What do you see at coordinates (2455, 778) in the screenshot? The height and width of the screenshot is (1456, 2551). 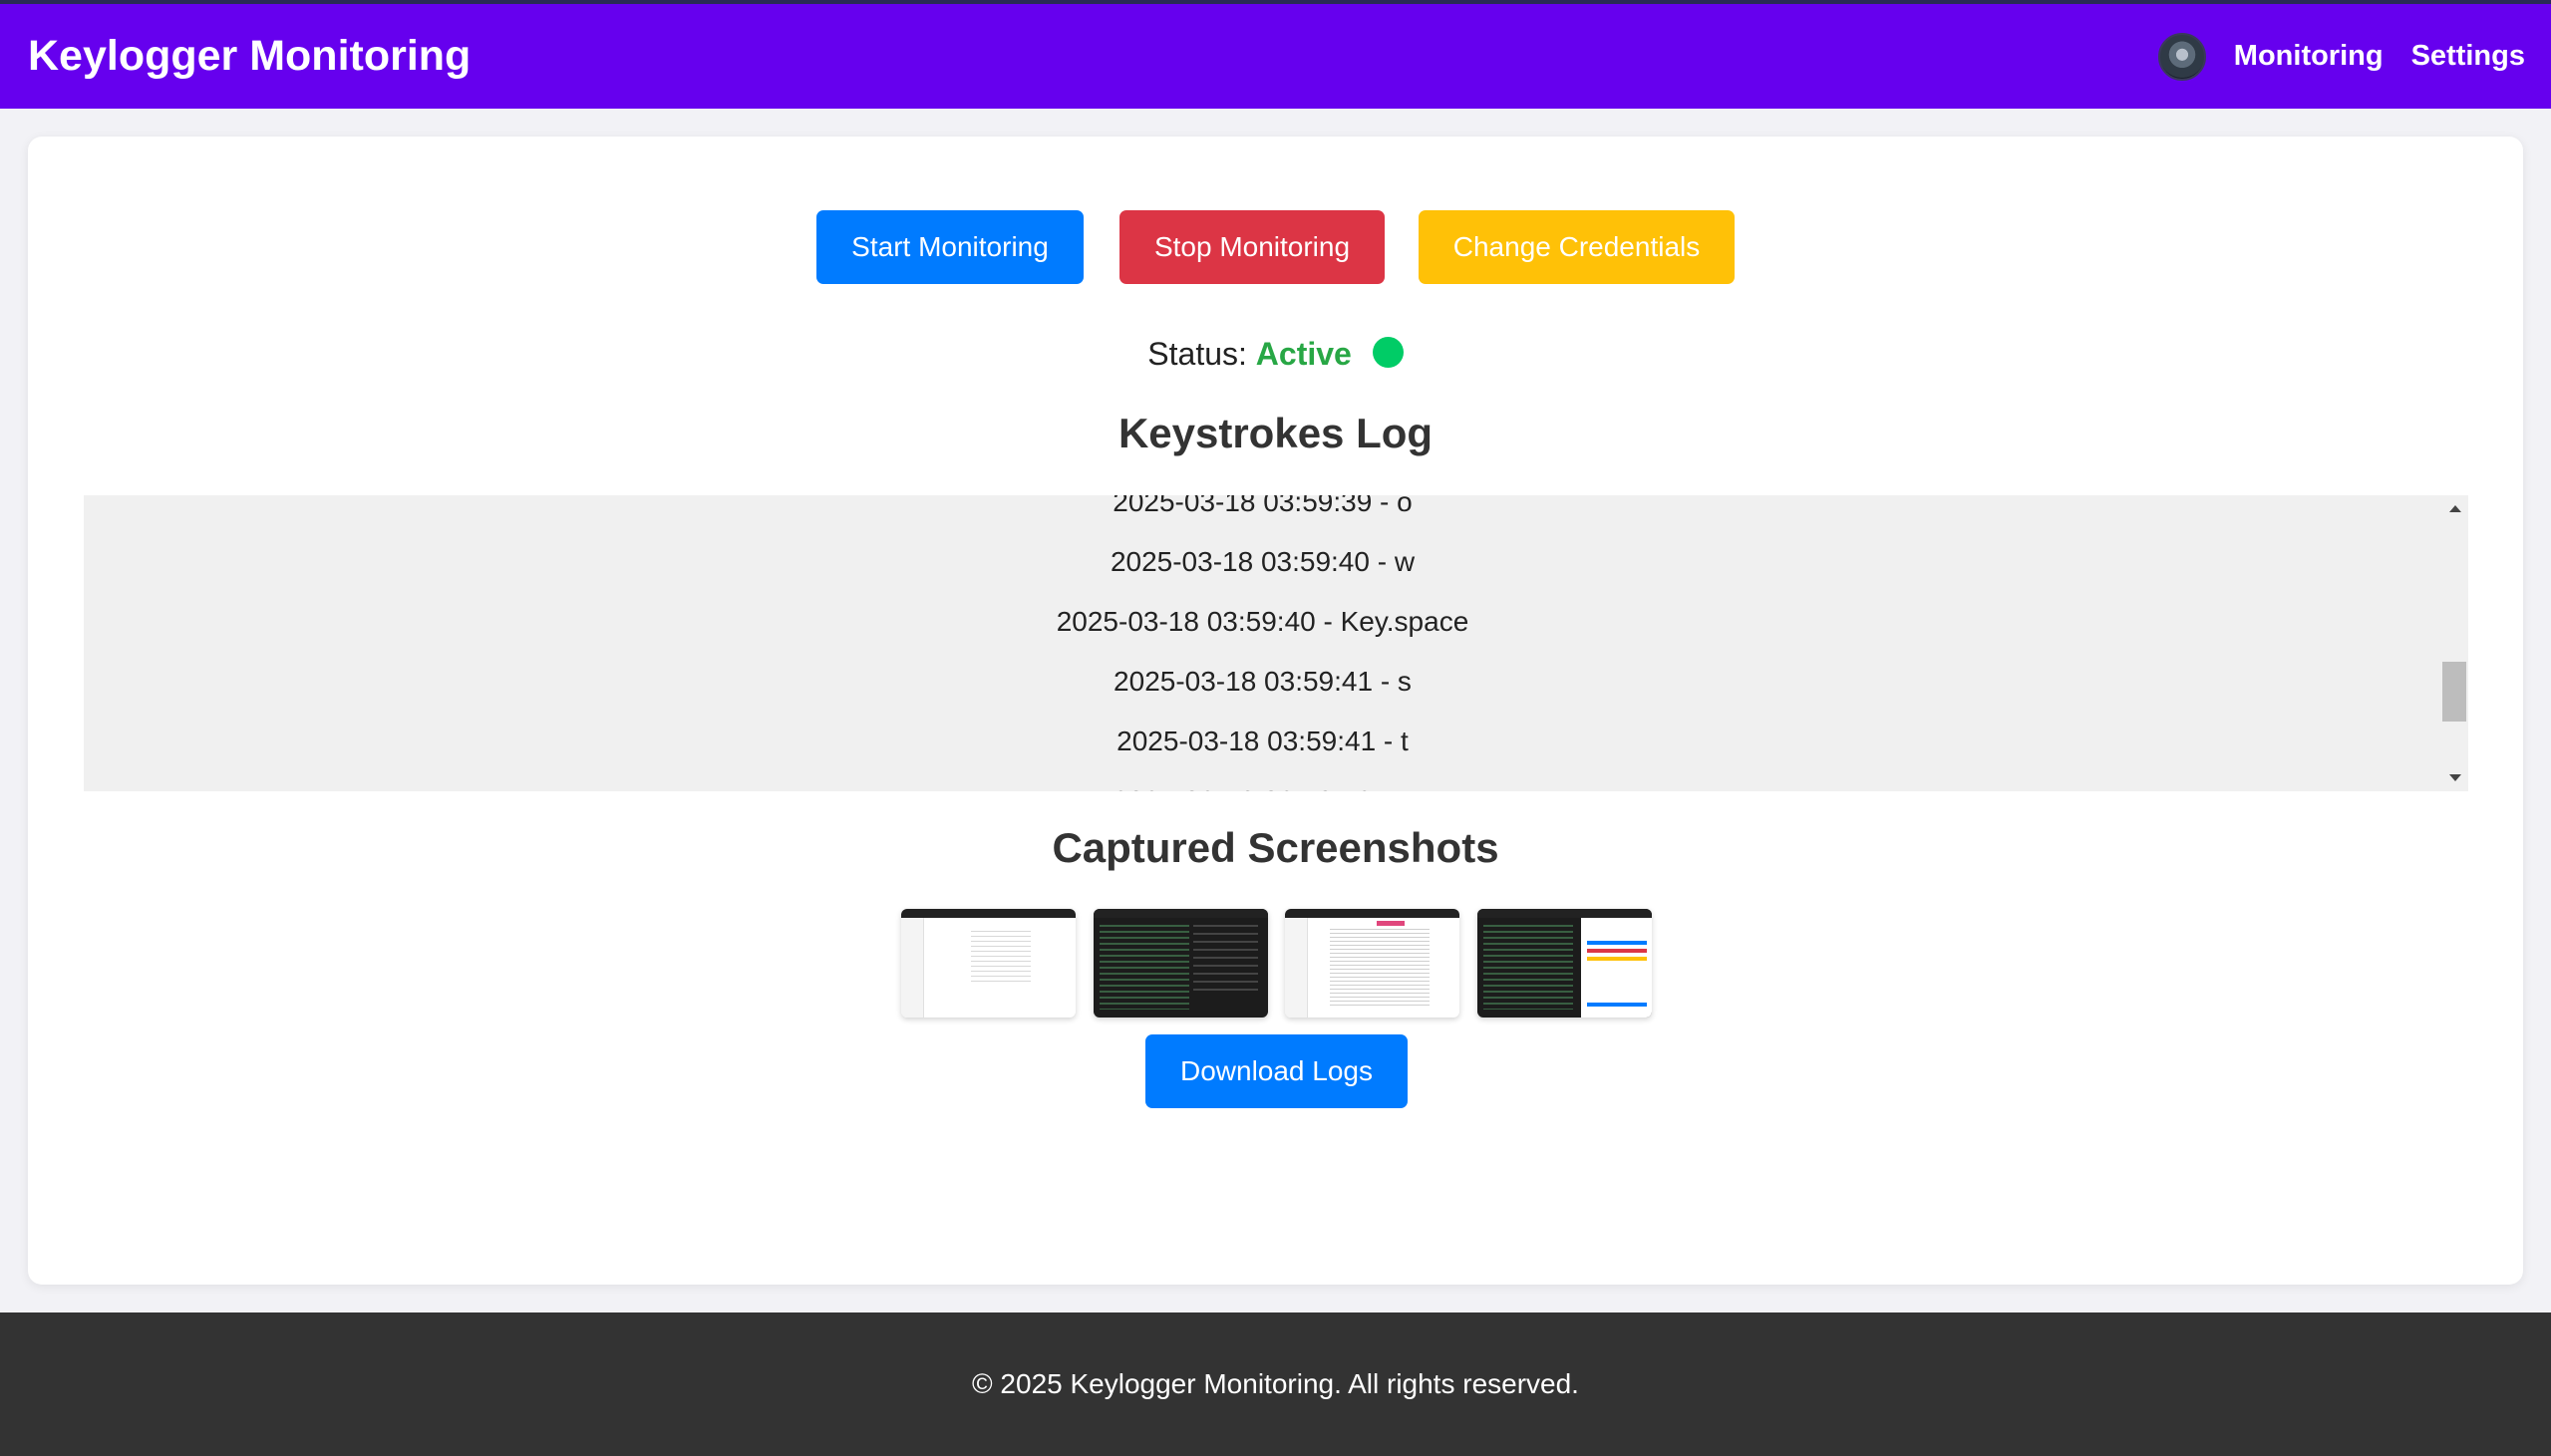 I see `scroll-down-arrow-icon` at bounding box center [2455, 778].